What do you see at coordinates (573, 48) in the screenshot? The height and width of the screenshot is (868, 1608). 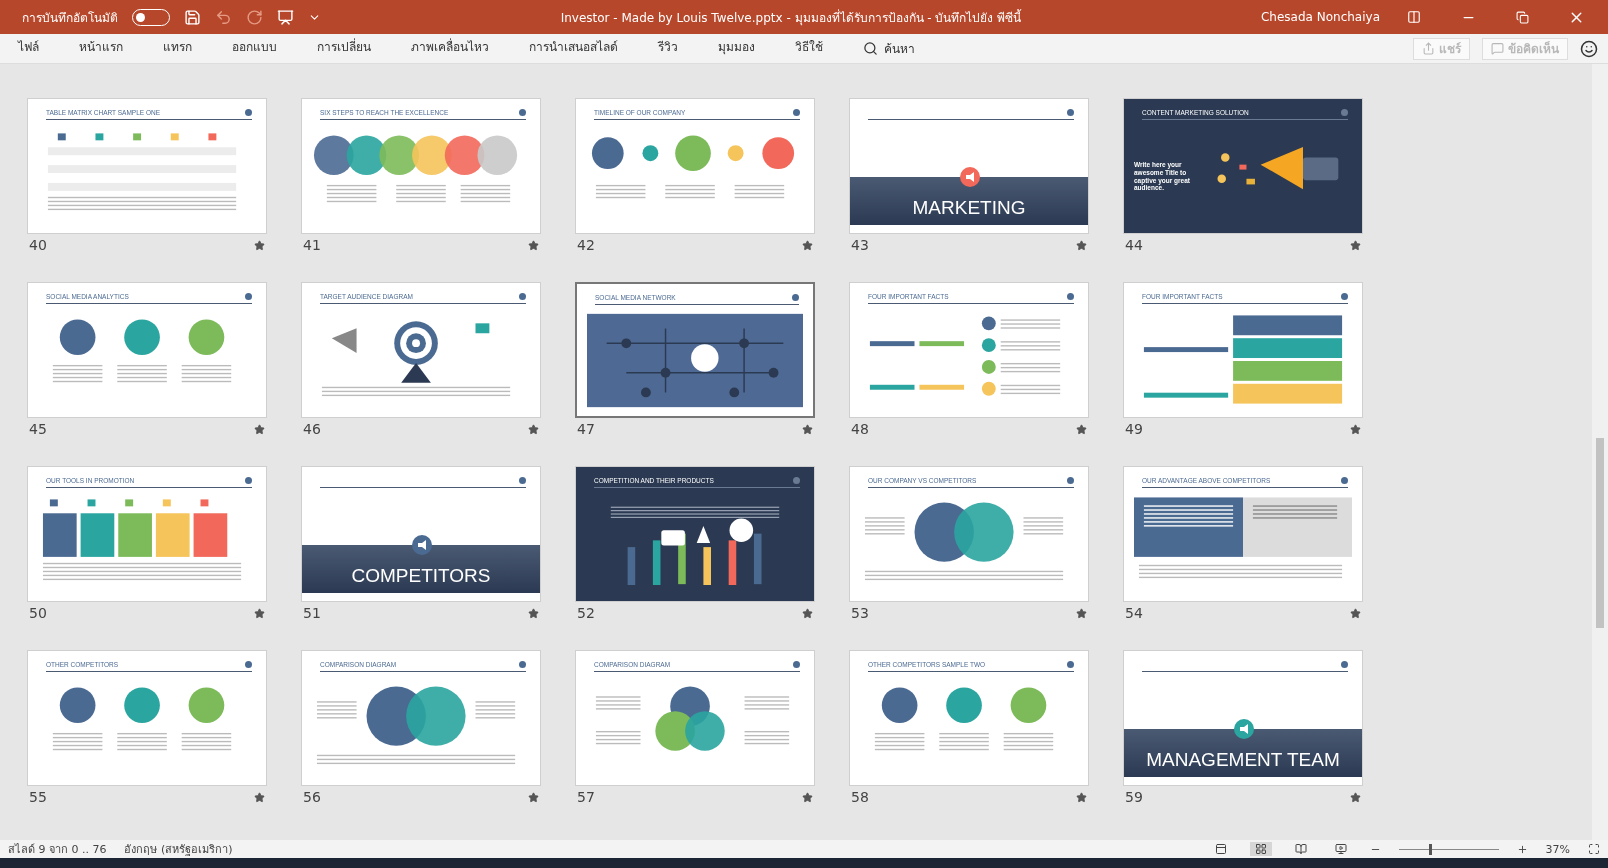 I see `ribbon-tab: การนำเสนอสไลด์` at bounding box center [573, 48].